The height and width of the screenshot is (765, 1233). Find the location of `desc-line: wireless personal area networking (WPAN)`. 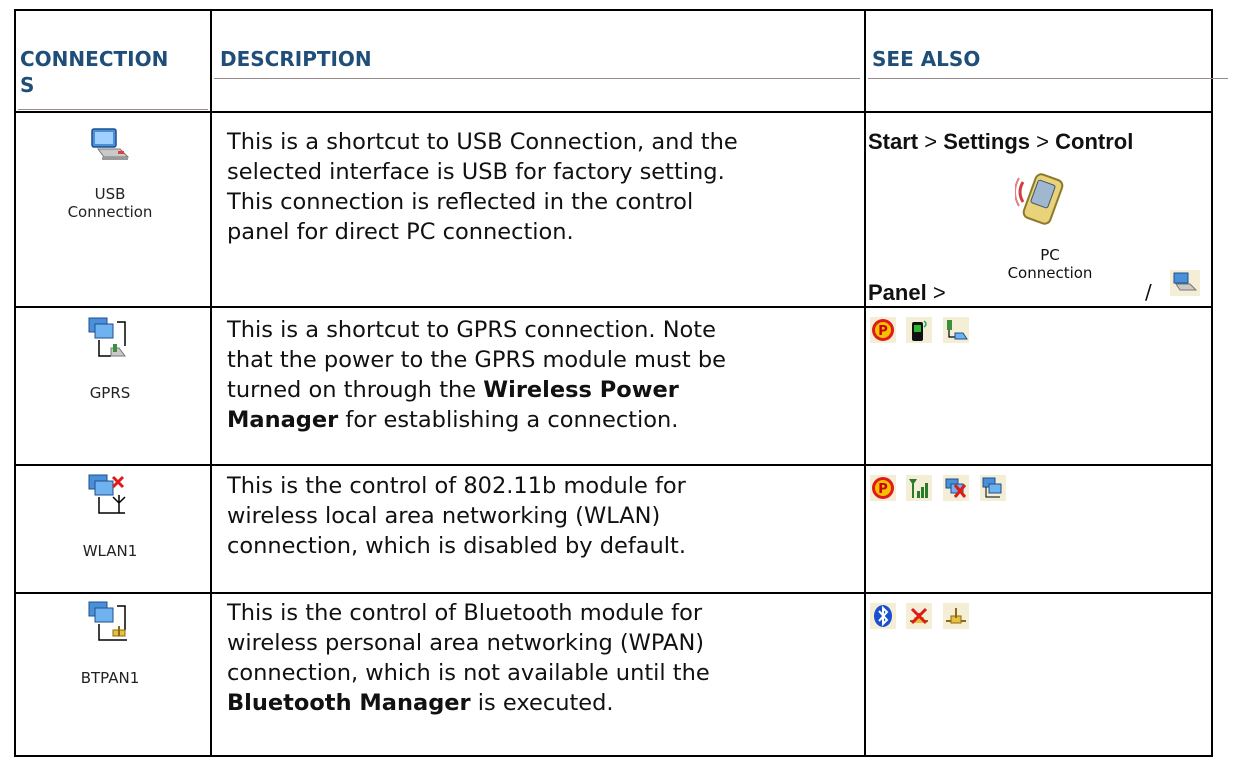

desc-line: wireless personal area networking (WPAN) is located at coordinates (466, 643).